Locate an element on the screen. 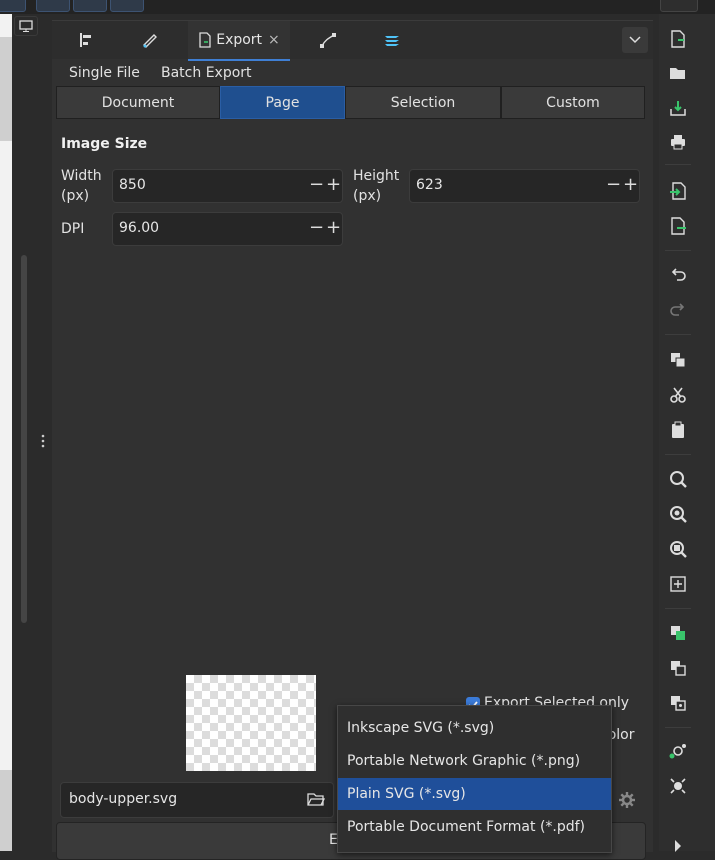 The width and height of the screenshot is (715, 860). width-label: Width (px) is located at coordinates (81, 186).